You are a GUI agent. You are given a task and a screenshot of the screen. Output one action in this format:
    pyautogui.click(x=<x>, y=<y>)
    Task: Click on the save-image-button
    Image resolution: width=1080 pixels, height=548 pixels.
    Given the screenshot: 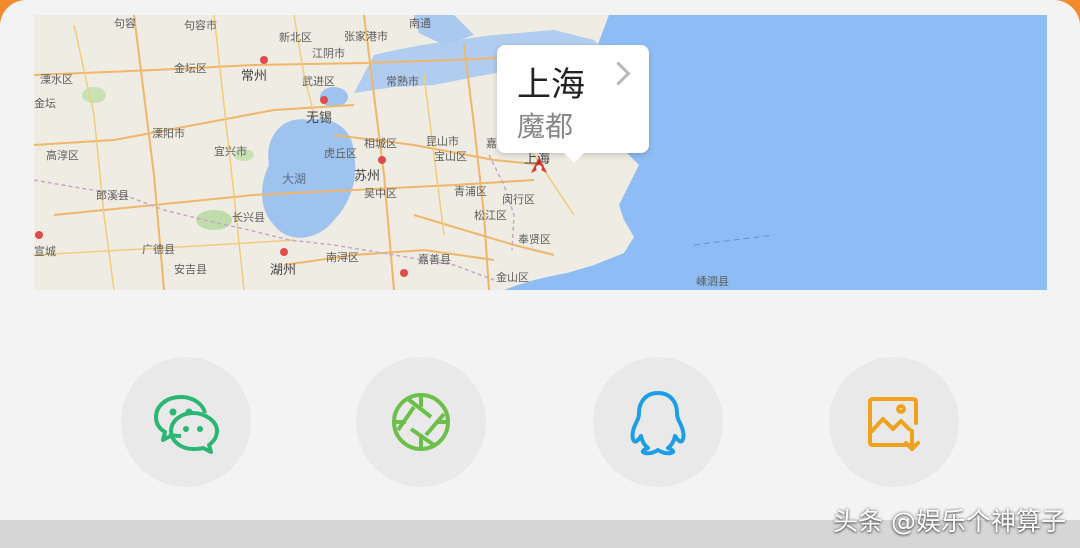 What is the action you would take?
    pyautogui.click(x=894, y=422)
    